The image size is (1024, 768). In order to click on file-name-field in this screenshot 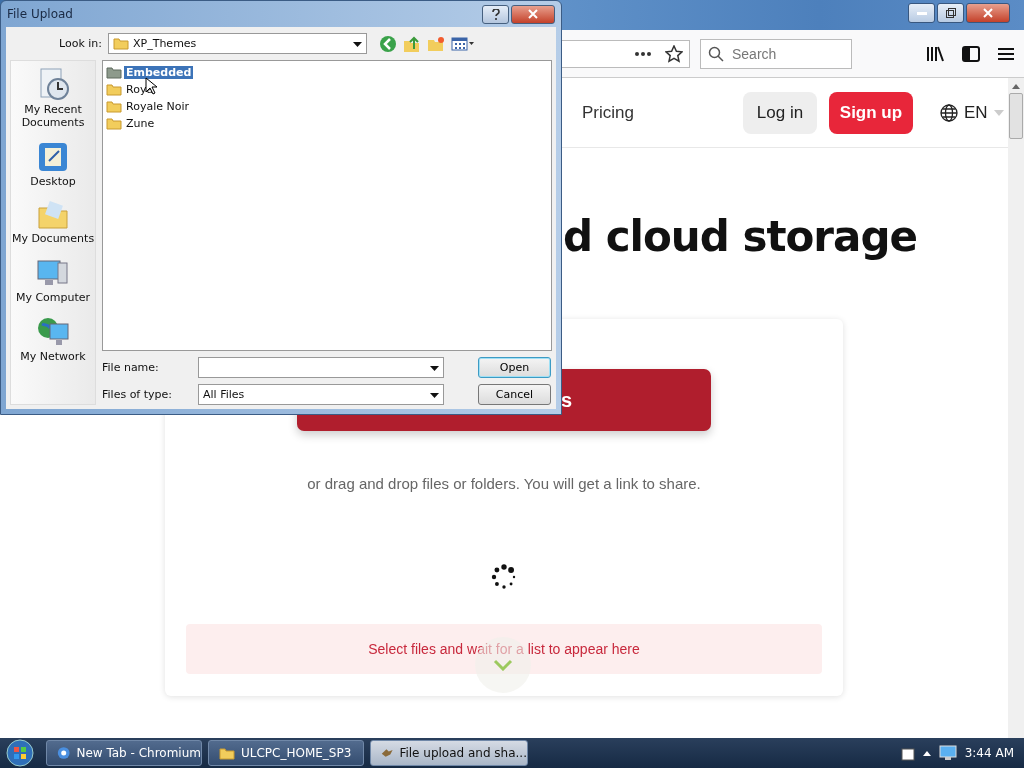, I will do `click(321, 367)`.